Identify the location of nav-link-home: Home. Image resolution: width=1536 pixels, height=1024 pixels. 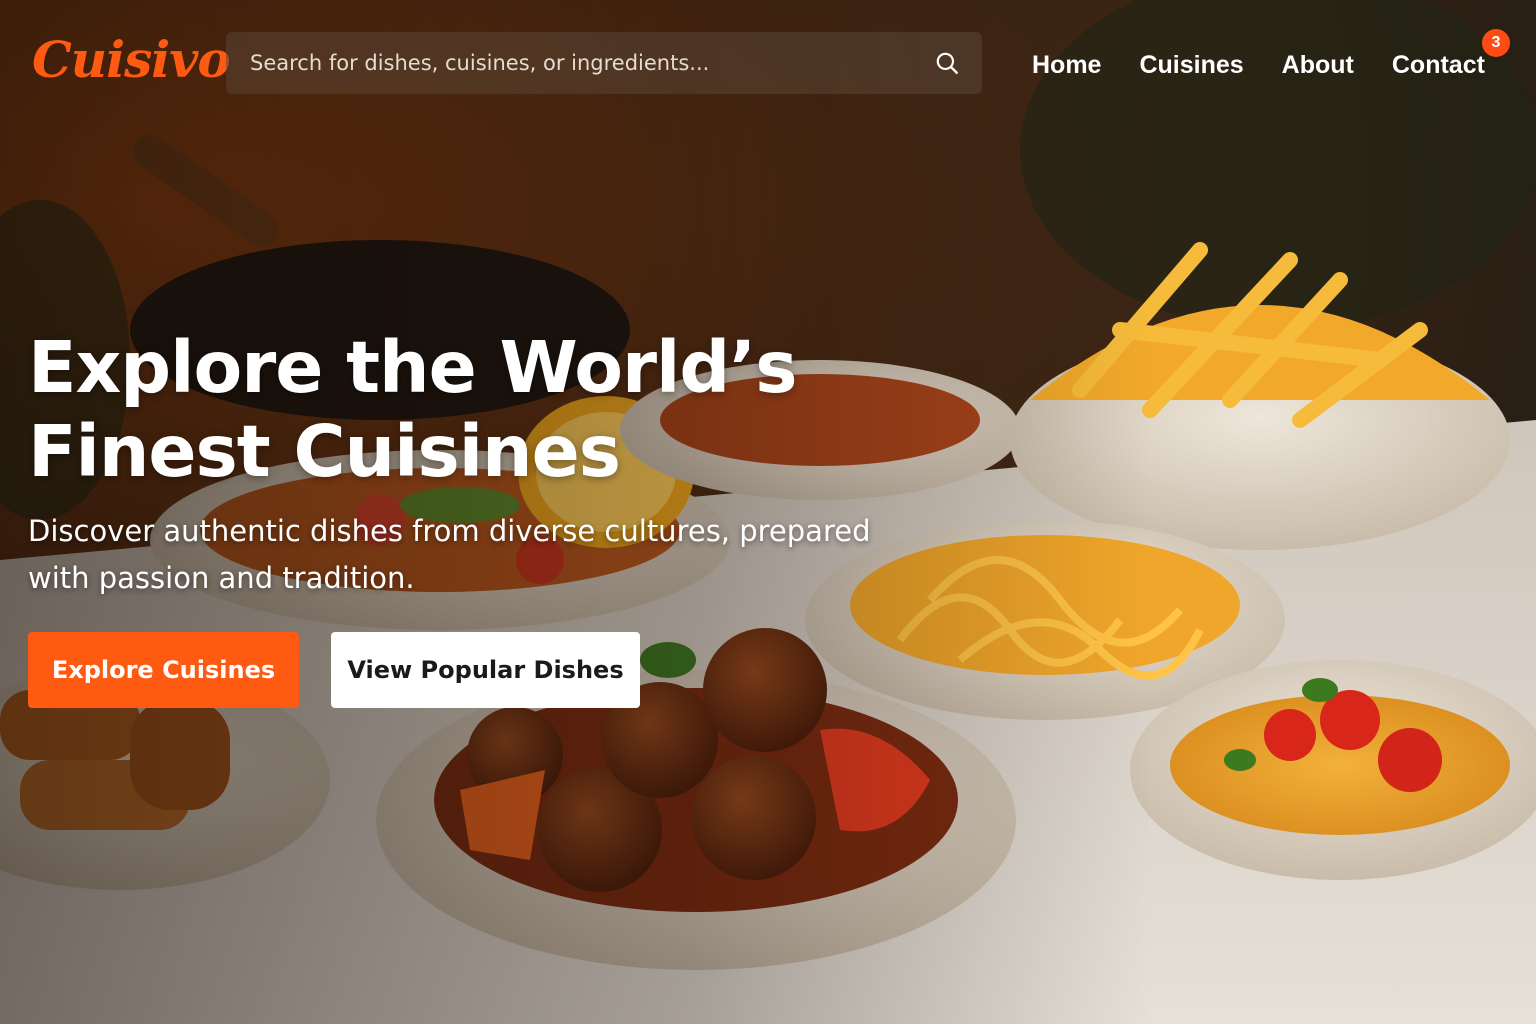
(1066, 65).